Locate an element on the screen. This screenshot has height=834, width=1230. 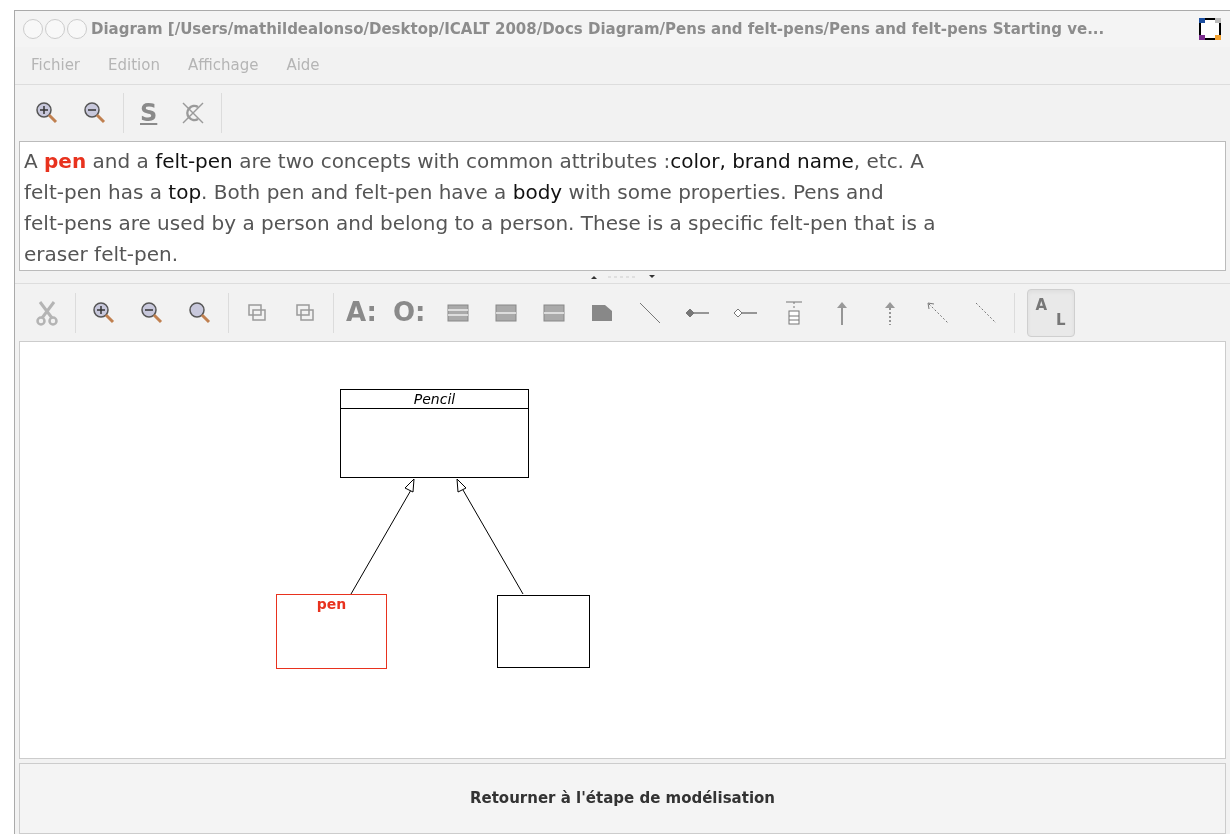
class-box: pen is located at coordinates (331, 631).